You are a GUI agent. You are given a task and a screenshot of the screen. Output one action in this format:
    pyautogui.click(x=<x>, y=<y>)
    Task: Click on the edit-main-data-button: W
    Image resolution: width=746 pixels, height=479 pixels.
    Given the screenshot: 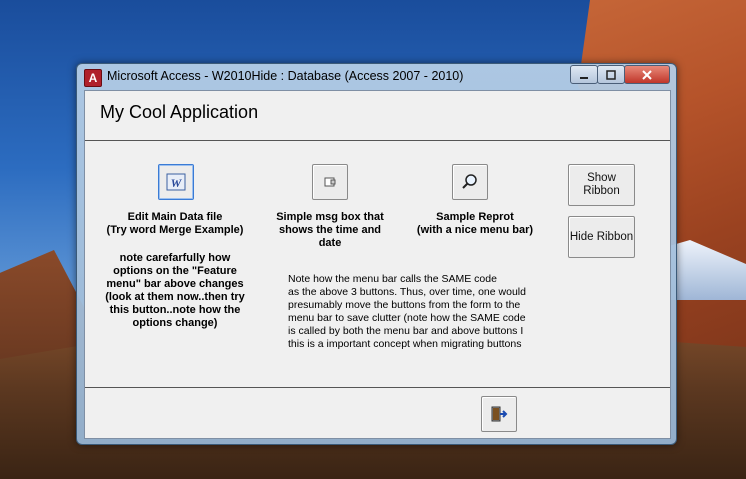 What is the action you would take?
    pyautogui.click(x=176, y=182)
    